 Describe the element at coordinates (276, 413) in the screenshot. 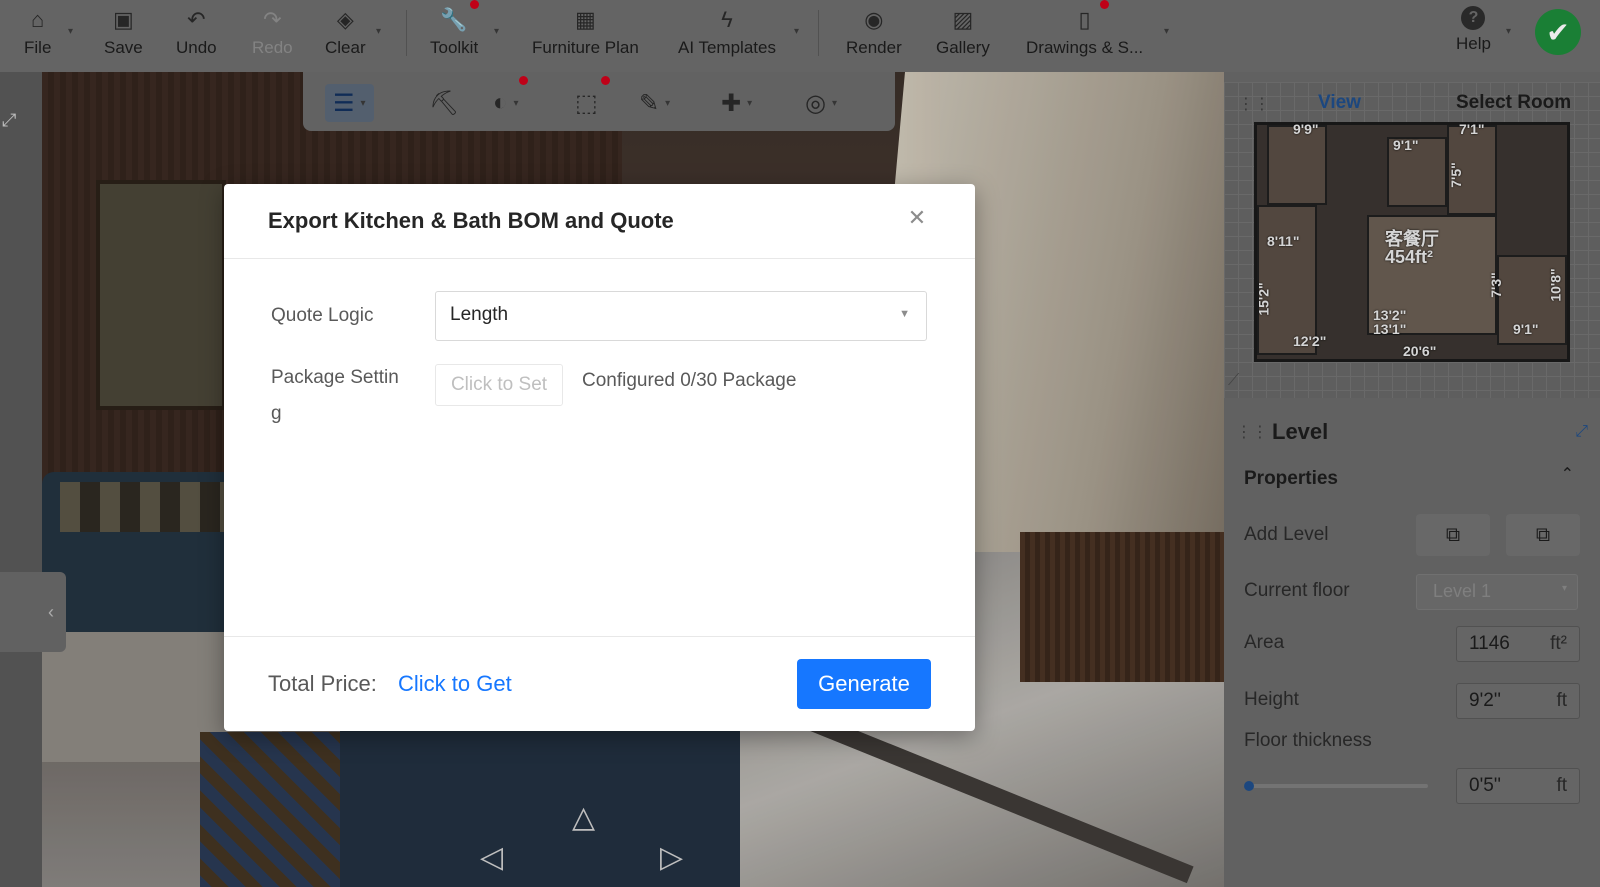

I see `package-setting-label-wrap: g` at that location.